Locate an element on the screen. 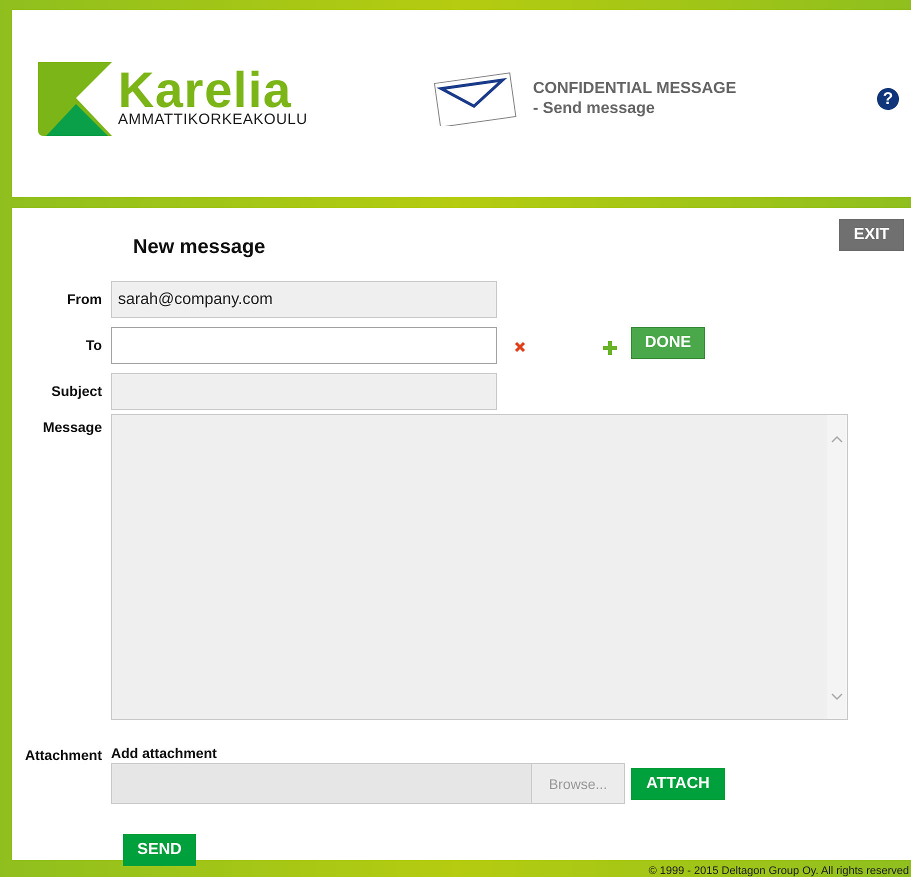 The image size is (911, 877). help-icon: ? is located at coordinates (888, 99).